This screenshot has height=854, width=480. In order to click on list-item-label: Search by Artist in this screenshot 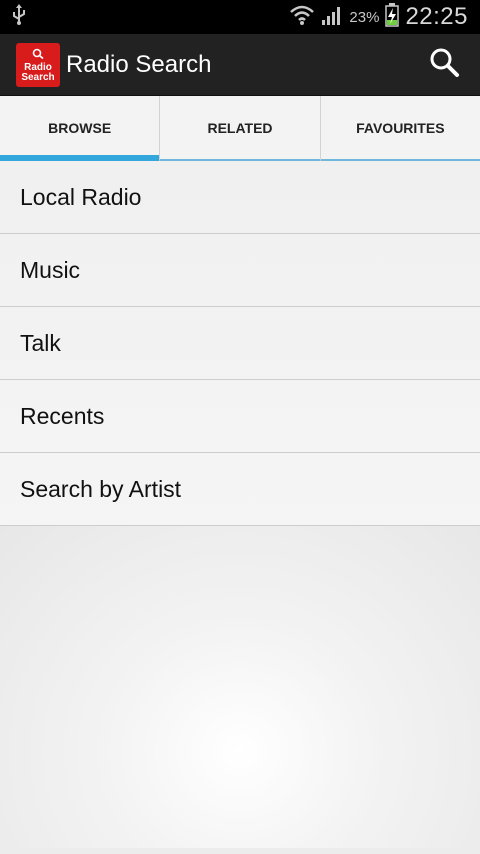, I will do `click(101, 488)`.